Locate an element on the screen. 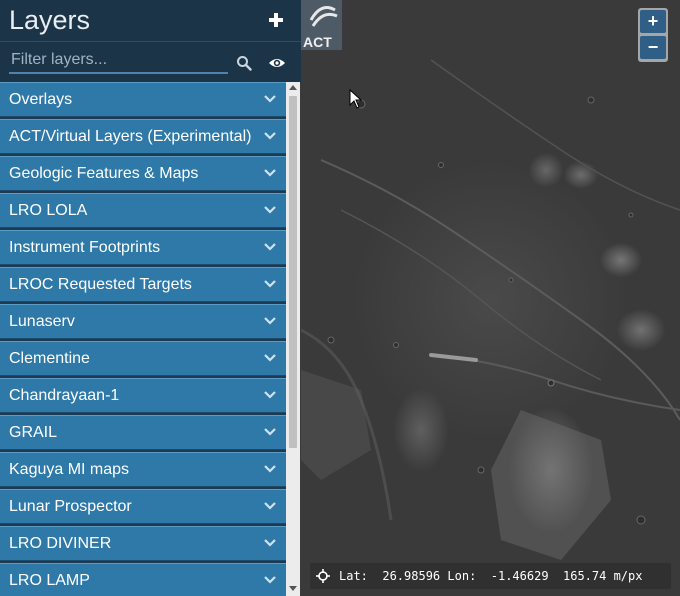 The width and height of the screenshot is (680, 596). plus-icon is located at coordinates (276, 20).